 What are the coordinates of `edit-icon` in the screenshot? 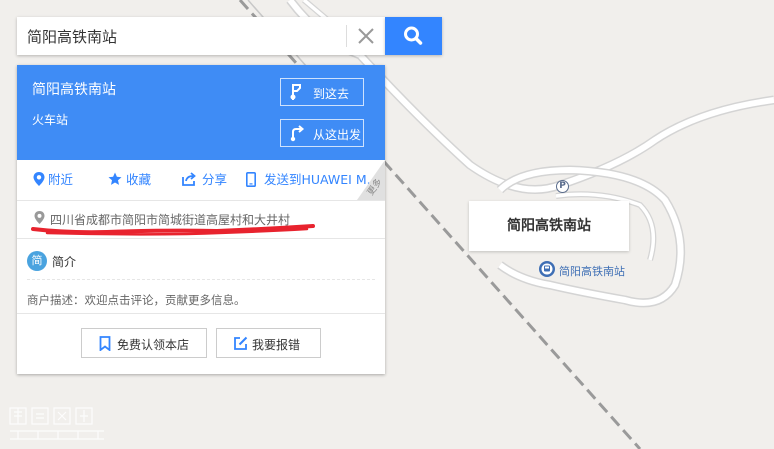 It's located at (241, 343).